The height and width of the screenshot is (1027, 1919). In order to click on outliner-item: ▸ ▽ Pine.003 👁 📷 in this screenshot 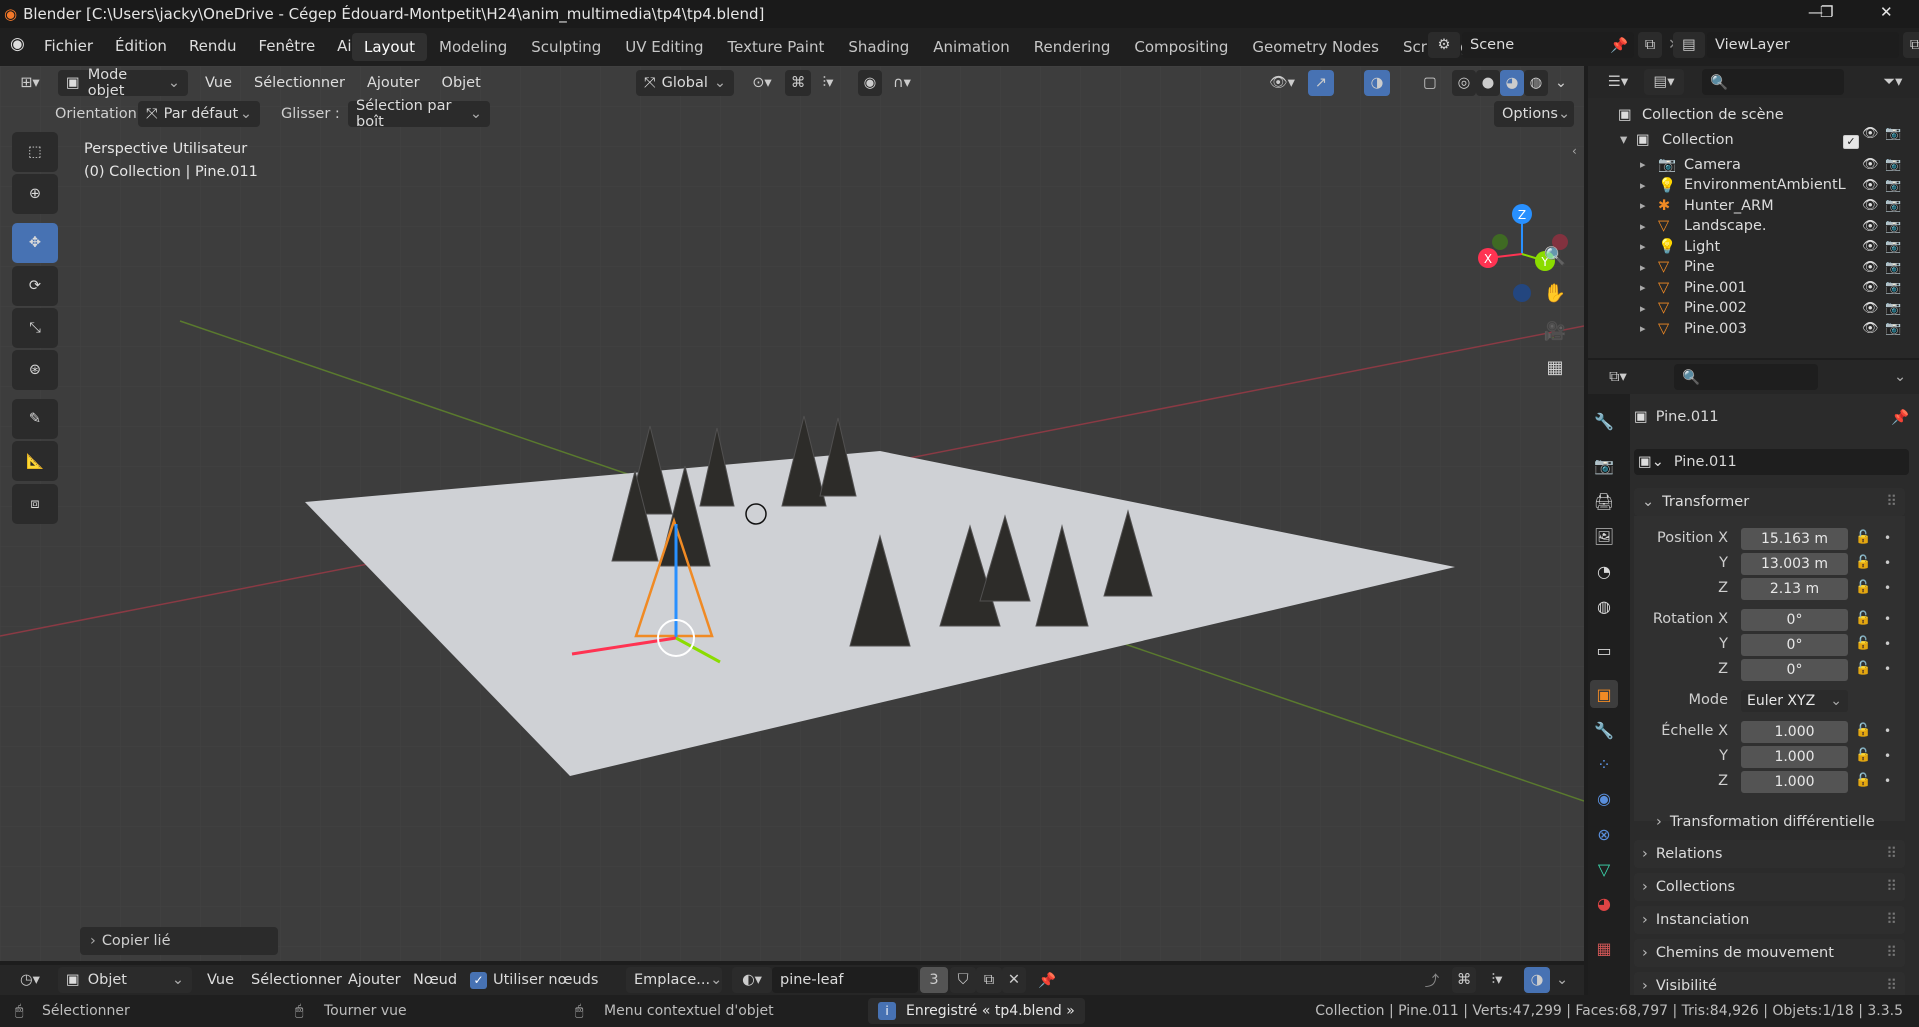, I will do `click(1744, 328)`.